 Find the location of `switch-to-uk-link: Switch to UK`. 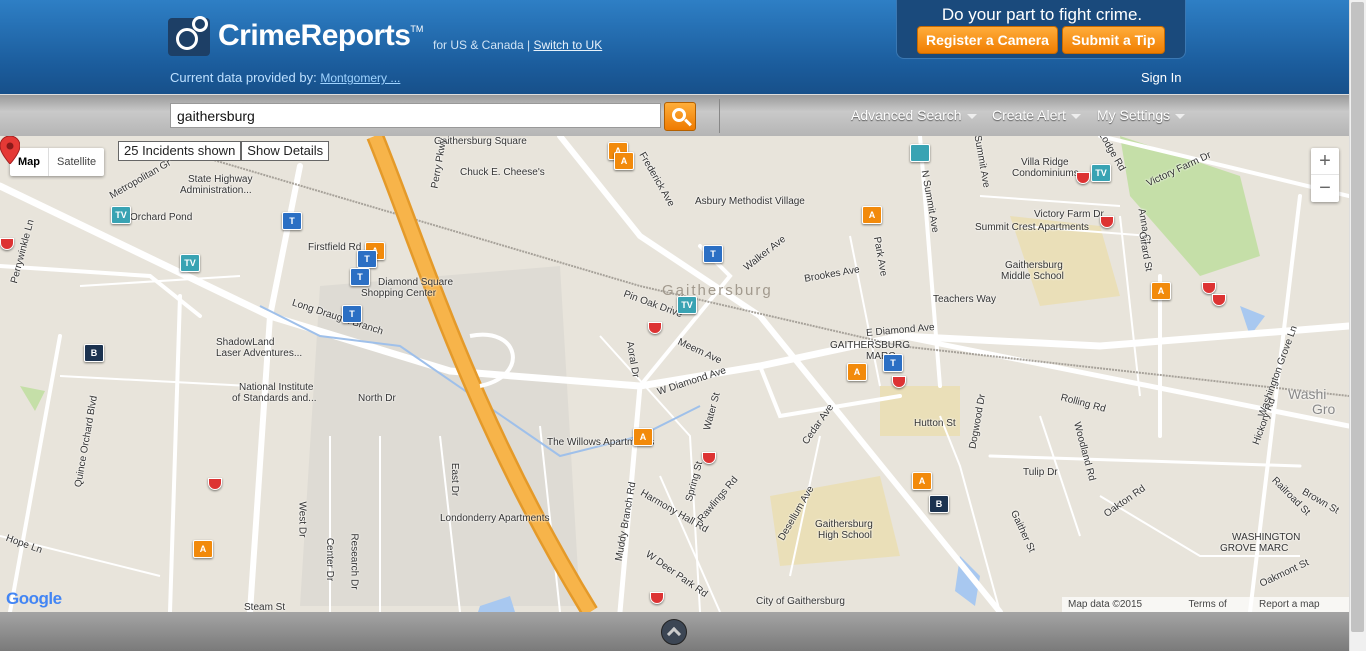

switch-to-uk-link: Switch to UK is located at coordinates (568, 45).